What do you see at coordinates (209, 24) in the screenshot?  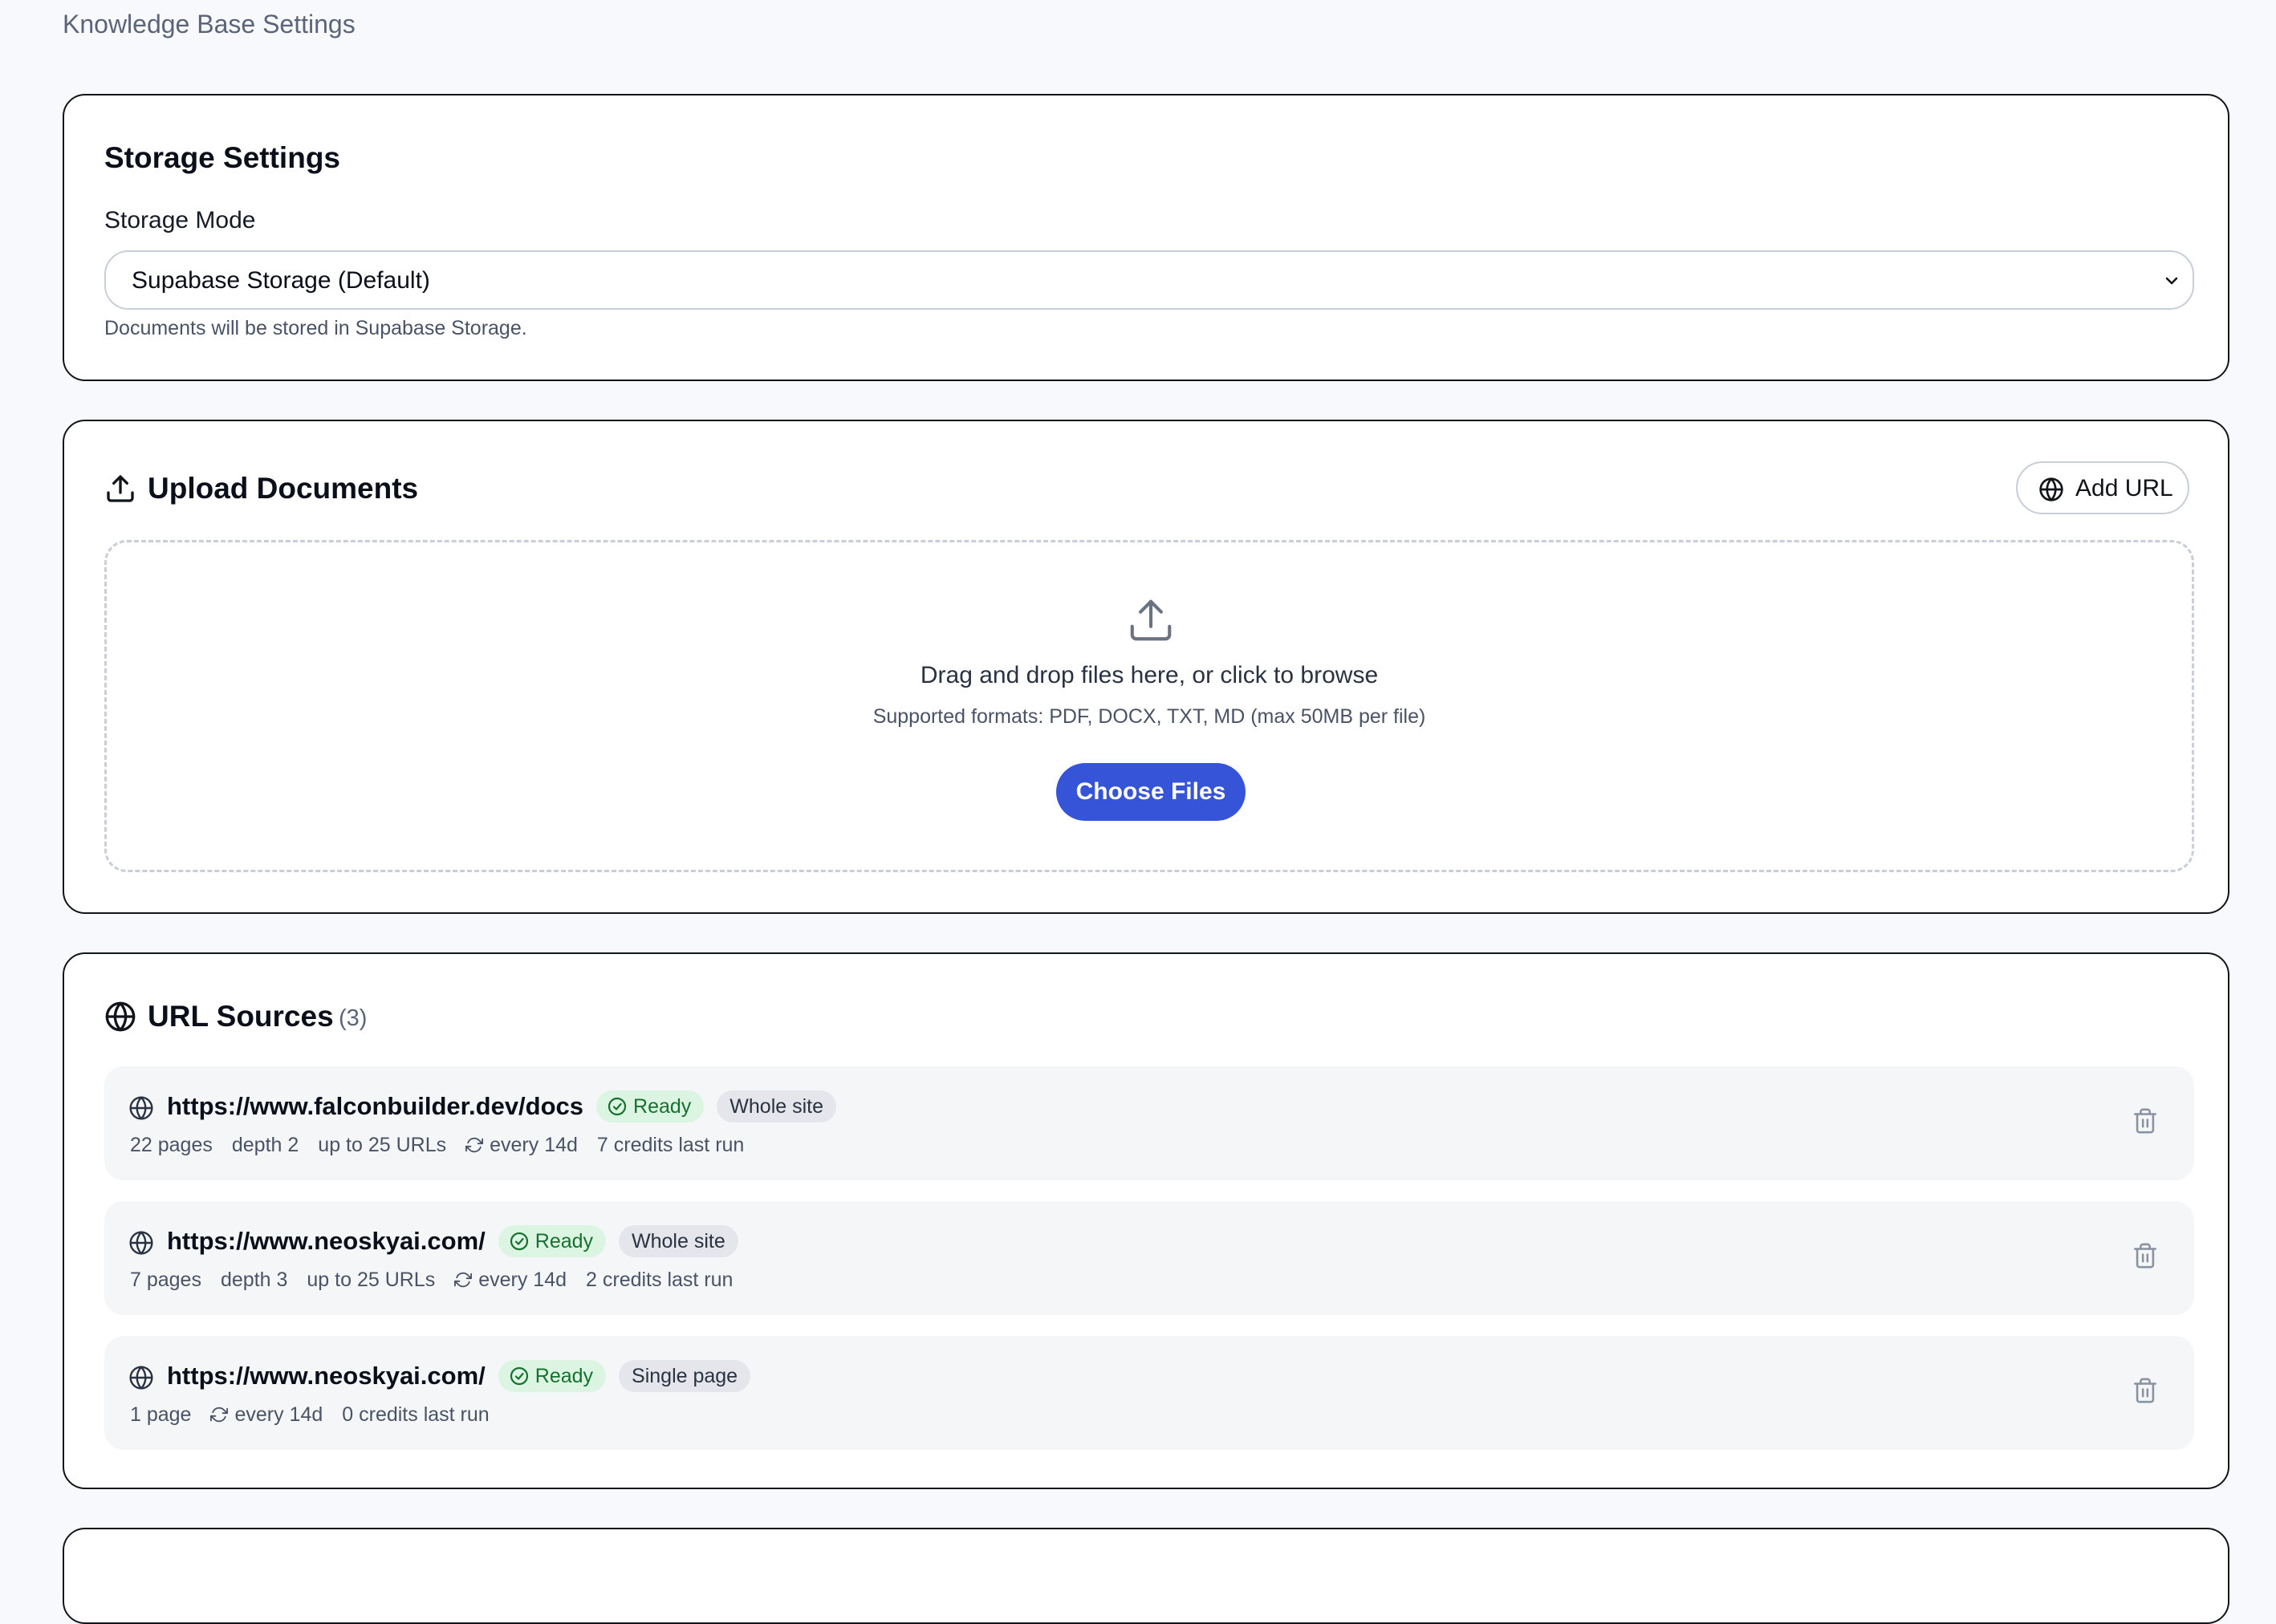 I see `page-title: Knowledge Base Settings` at bounding box center [209, 24].